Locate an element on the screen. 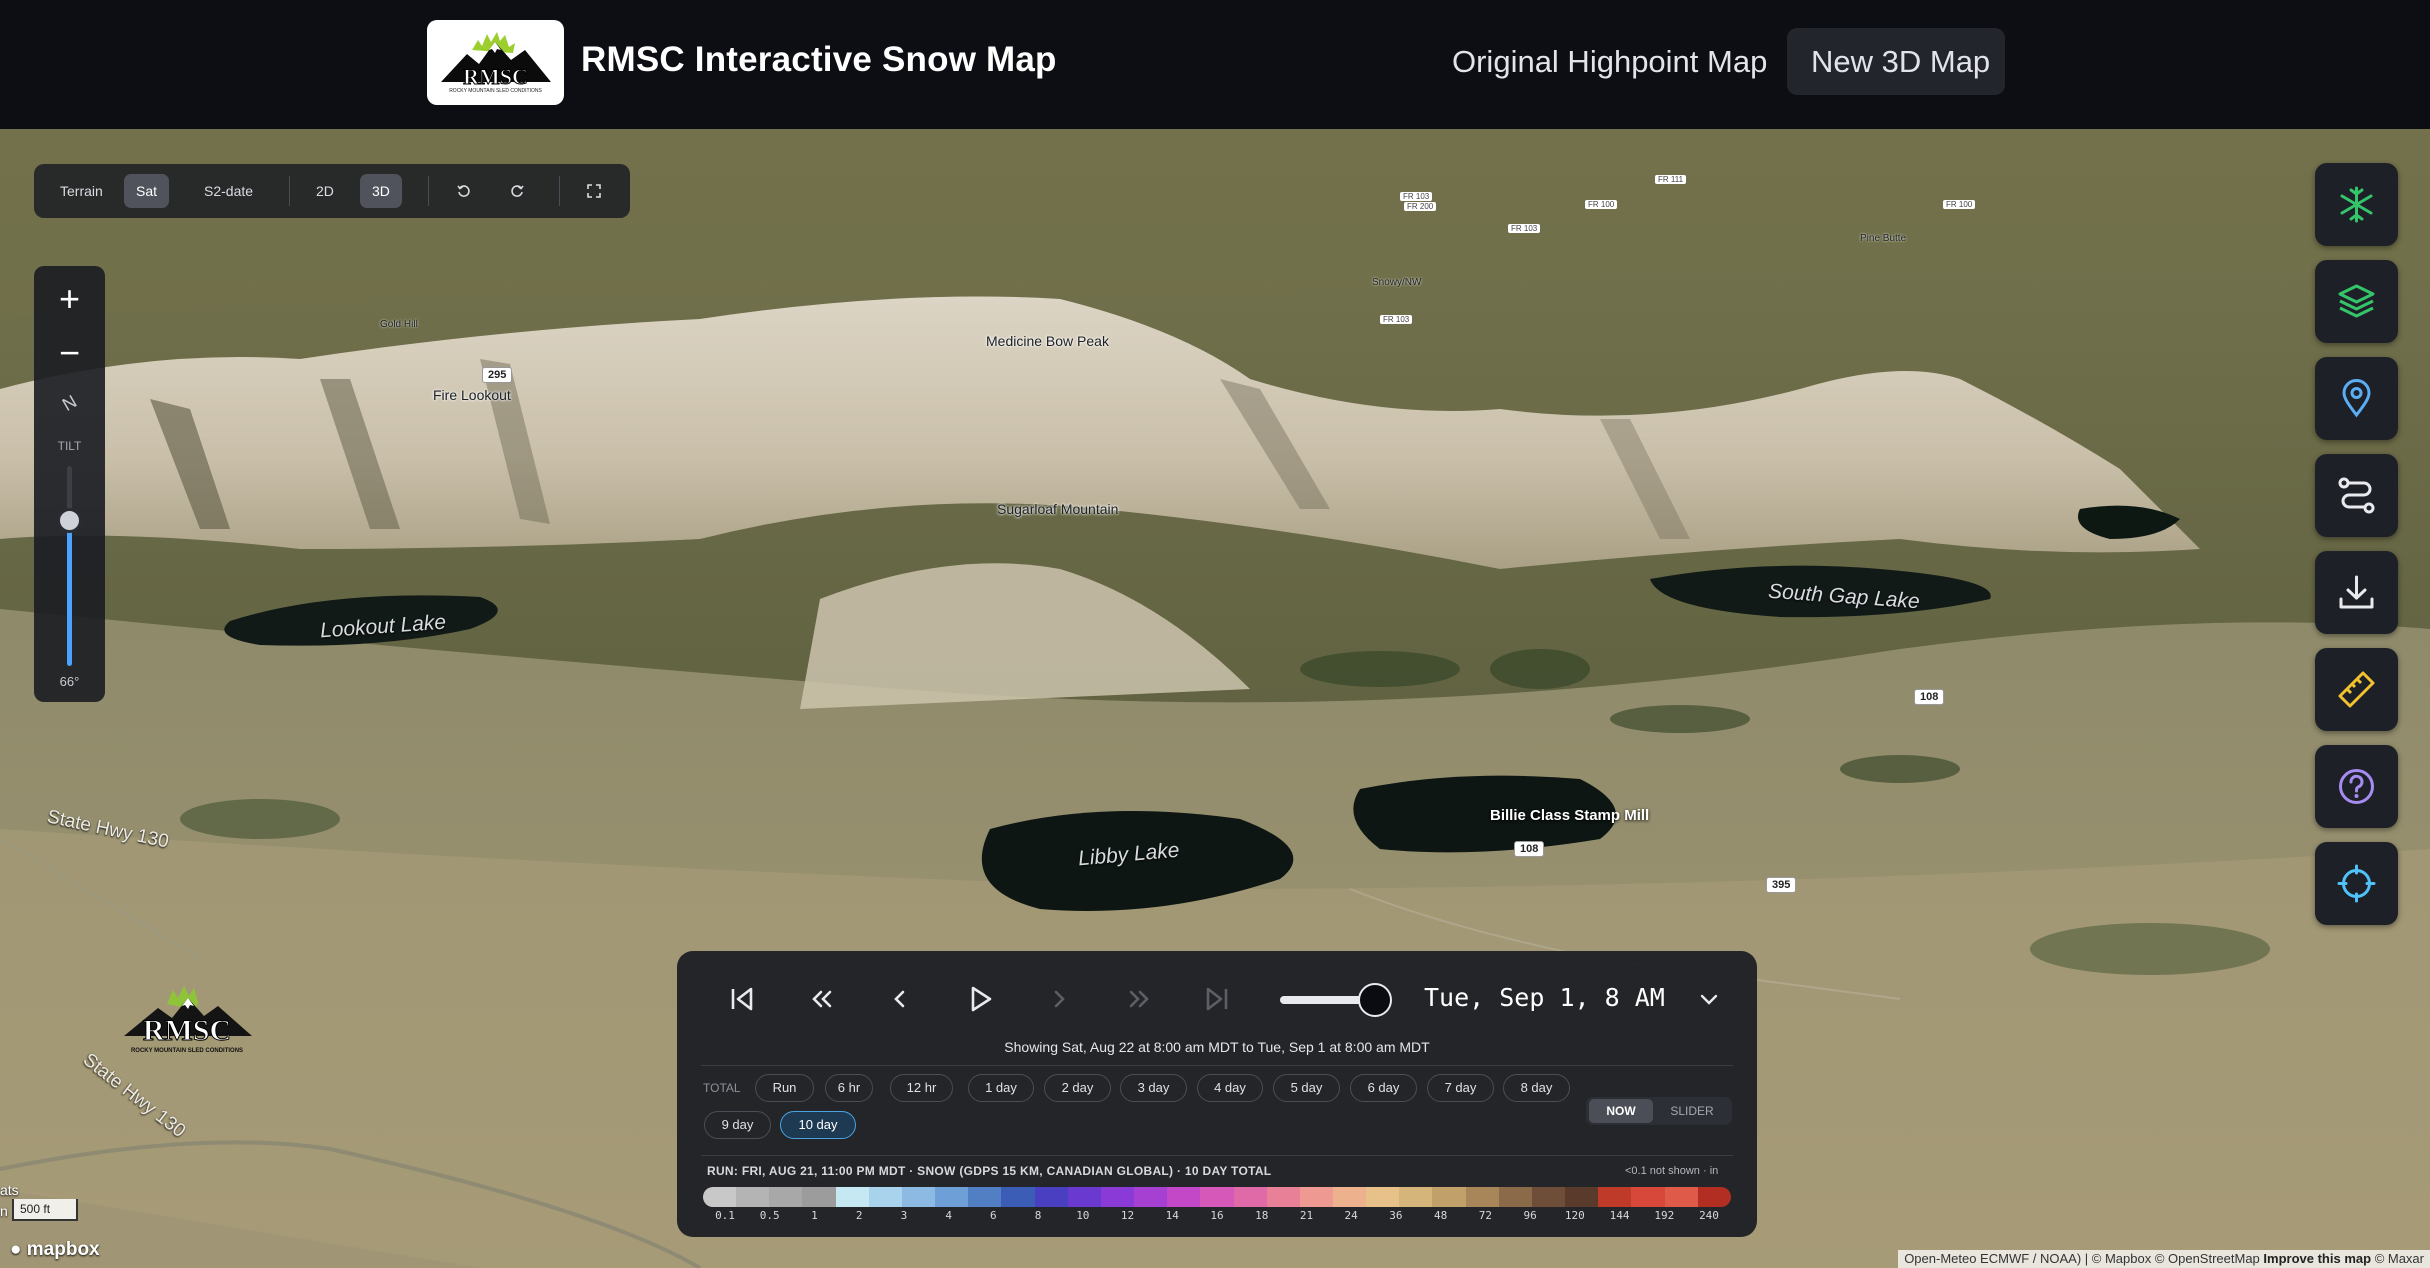 The image size is (2430, 1268). gold-hill-label: Gold Hill is located at coordinates (399, 324).